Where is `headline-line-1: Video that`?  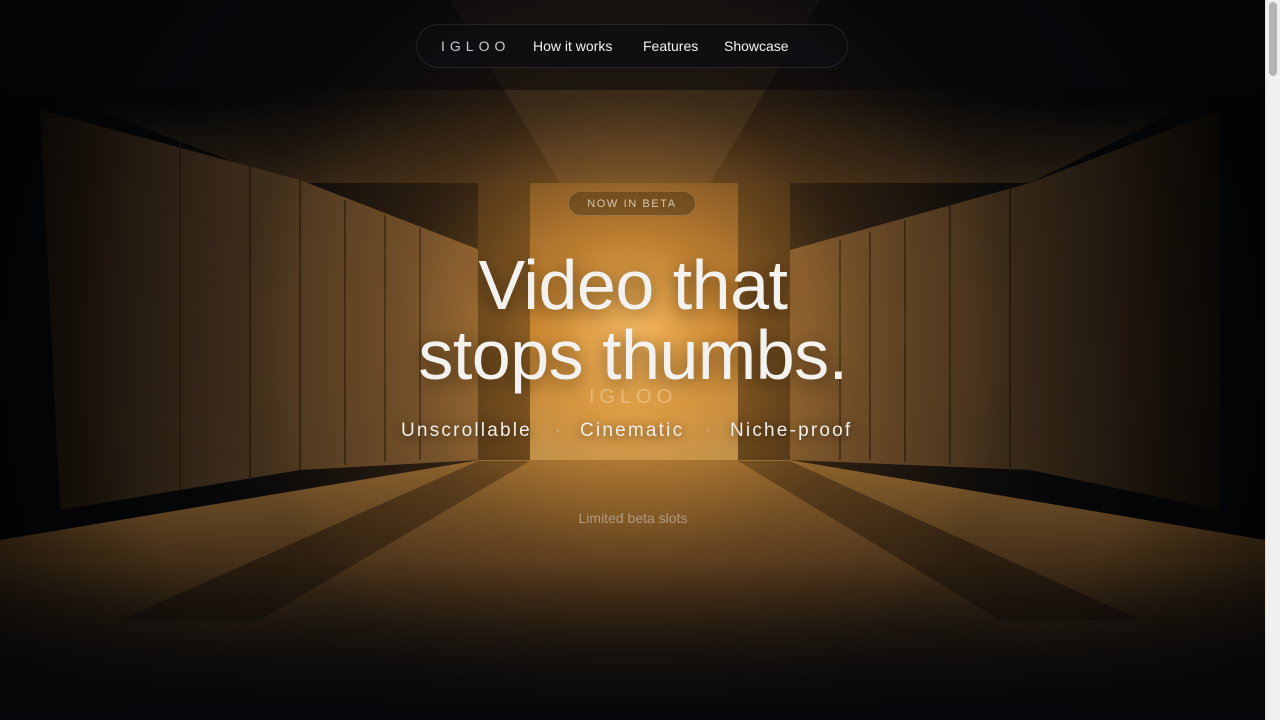 headline-line-1: Video that is located at coordinates (633, 285).